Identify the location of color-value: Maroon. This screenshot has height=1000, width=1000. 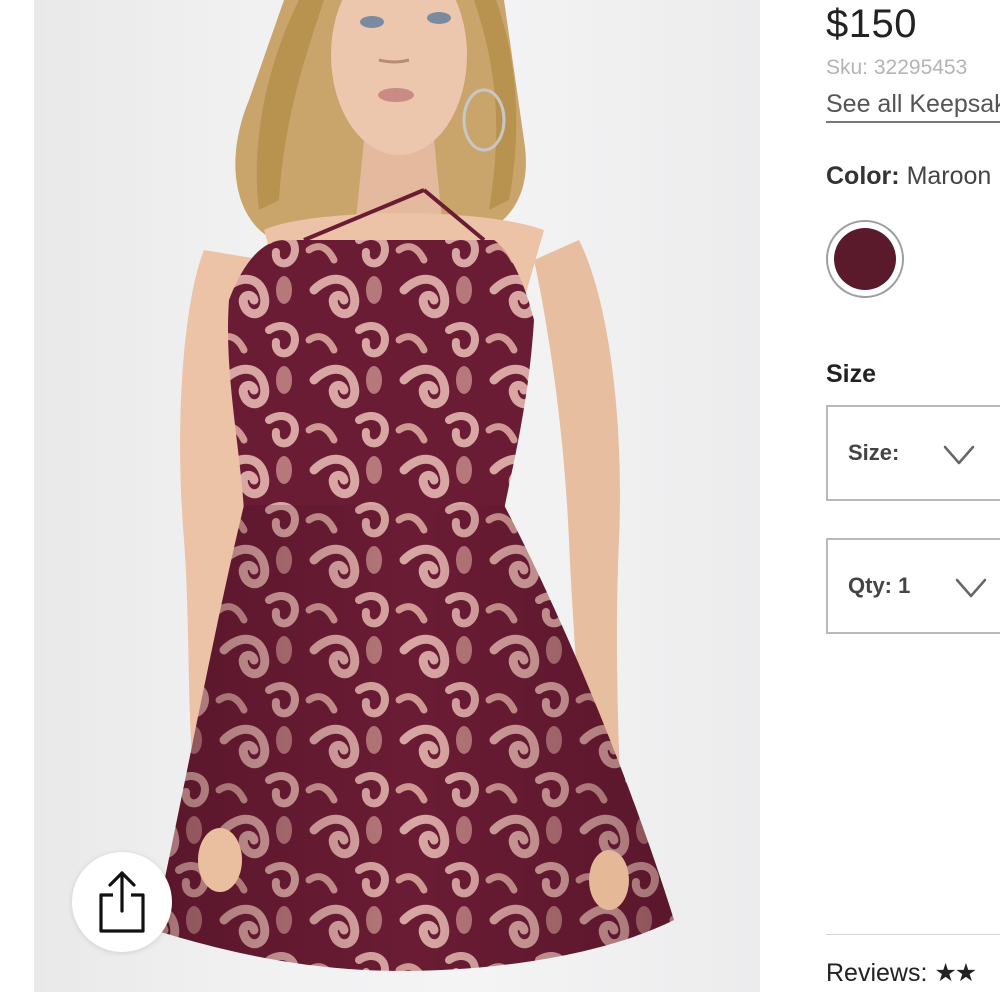
(949, 176).